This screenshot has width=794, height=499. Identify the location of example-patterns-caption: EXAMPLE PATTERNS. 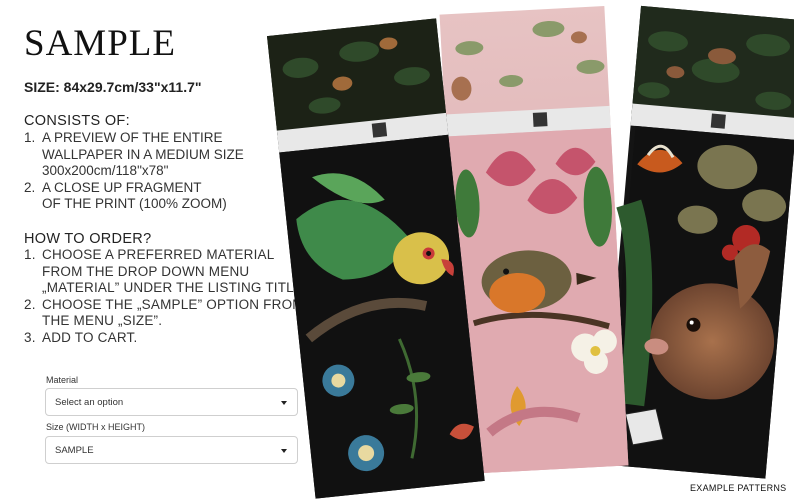
(738, 488).